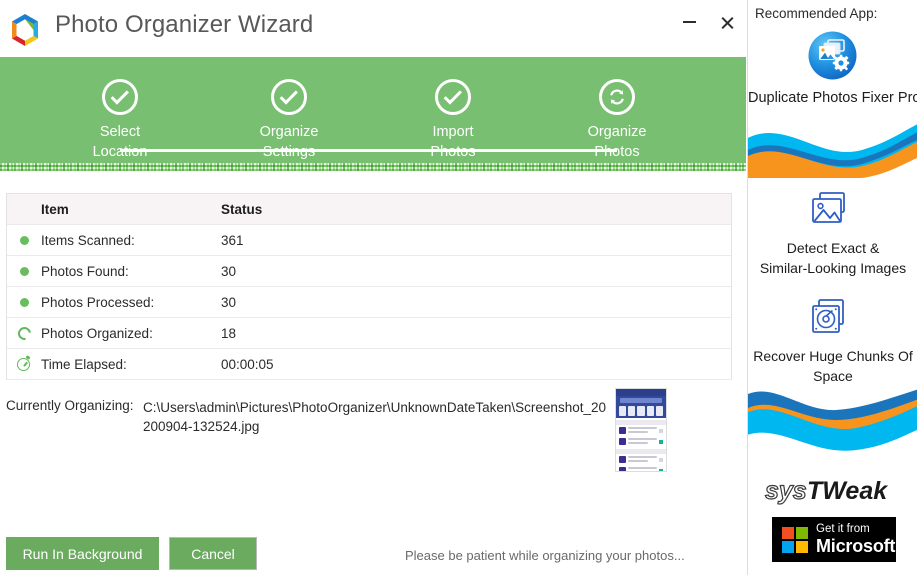 The width and height of the screenshot is (917, 575). Describe the element at coordinates (828, 316) in the screenshot. I see `disk-stack-icon` at that location.